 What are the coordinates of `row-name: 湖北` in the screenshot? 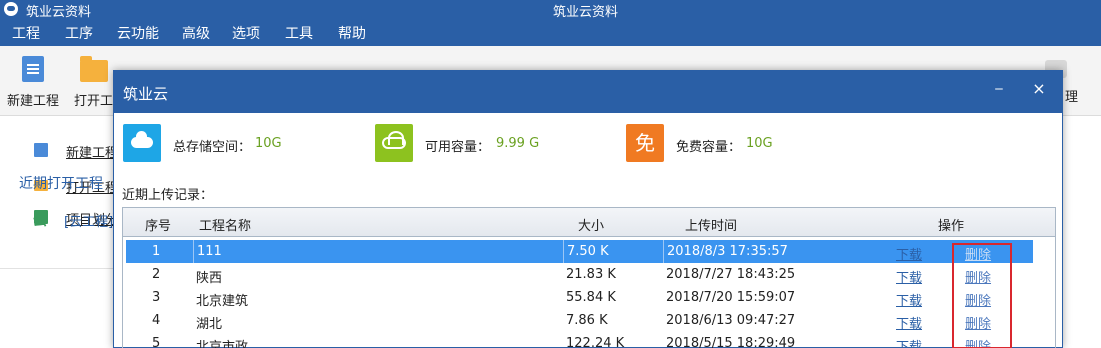 It's located at (209, 324).